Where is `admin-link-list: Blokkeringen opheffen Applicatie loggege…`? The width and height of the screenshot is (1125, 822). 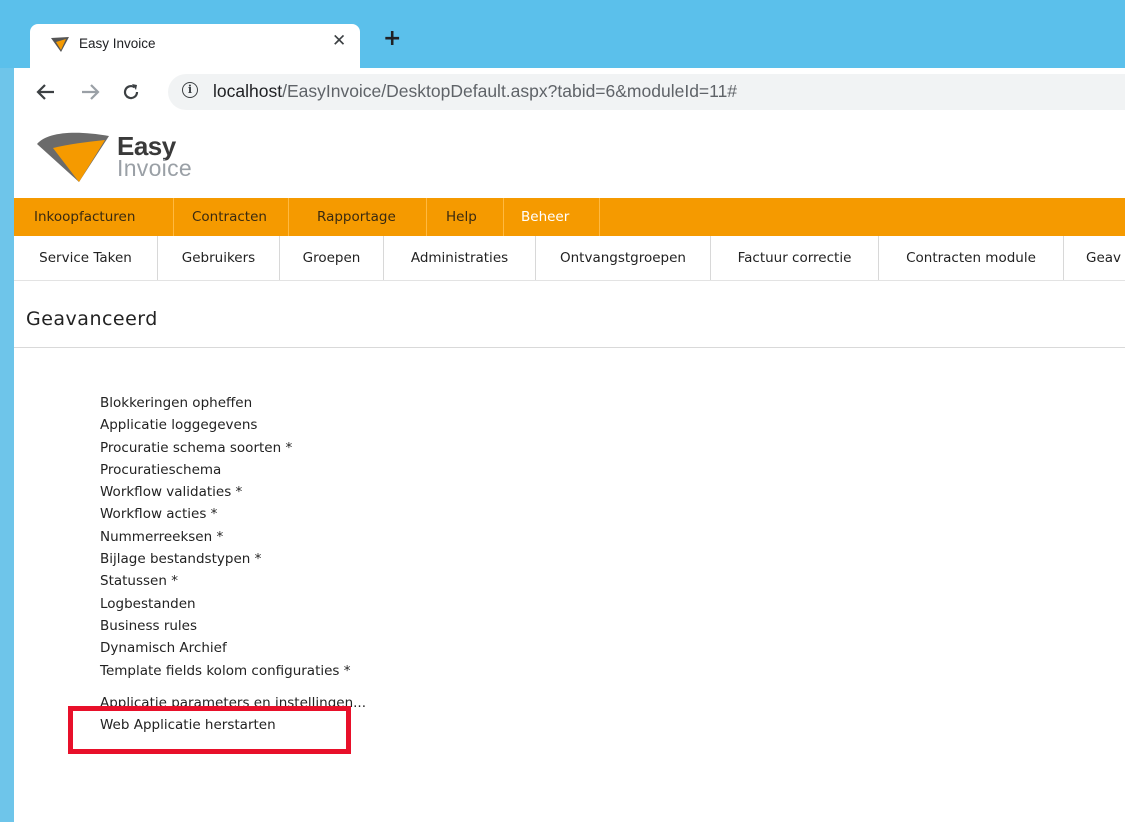
admin-link-list: Blokkeringen opheffen Applicatie loggege… is located at coordinates (233, 564).